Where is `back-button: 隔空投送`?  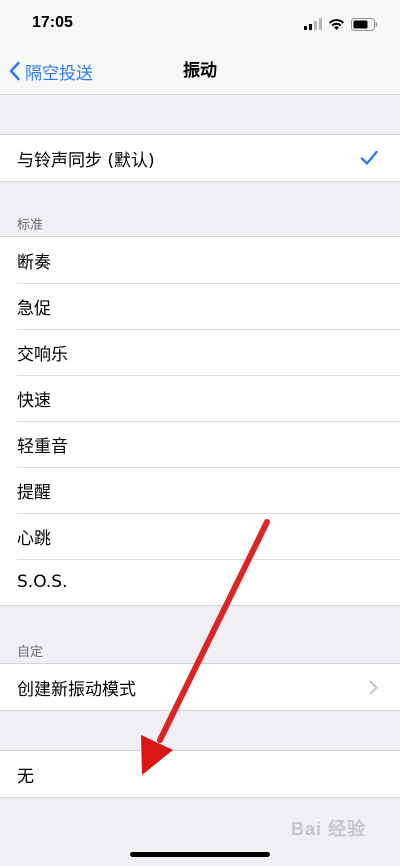 back-button: 隔空投送 is located at coordinates (50, 71).